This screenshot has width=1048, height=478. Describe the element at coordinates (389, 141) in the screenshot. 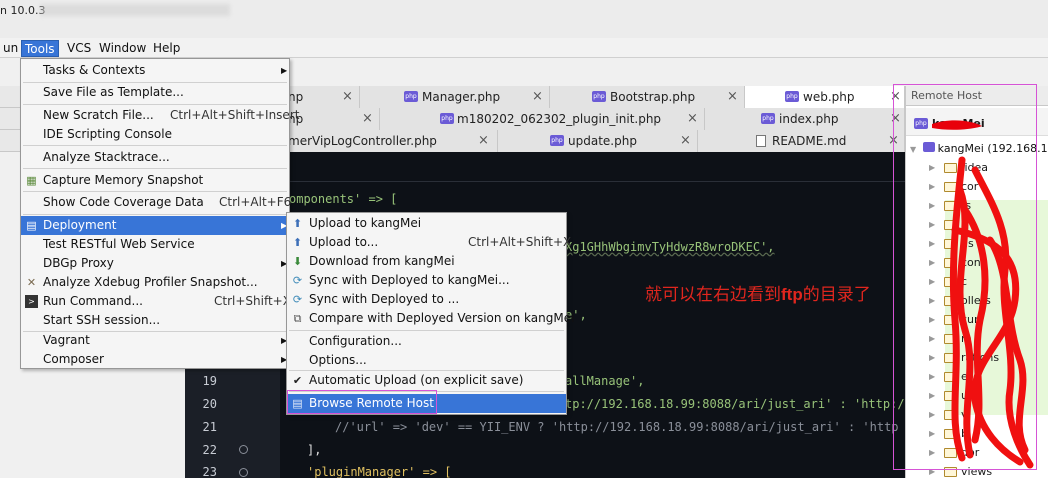

I see `tab-viplog-controller: merVipLogController.php ×` at that location.